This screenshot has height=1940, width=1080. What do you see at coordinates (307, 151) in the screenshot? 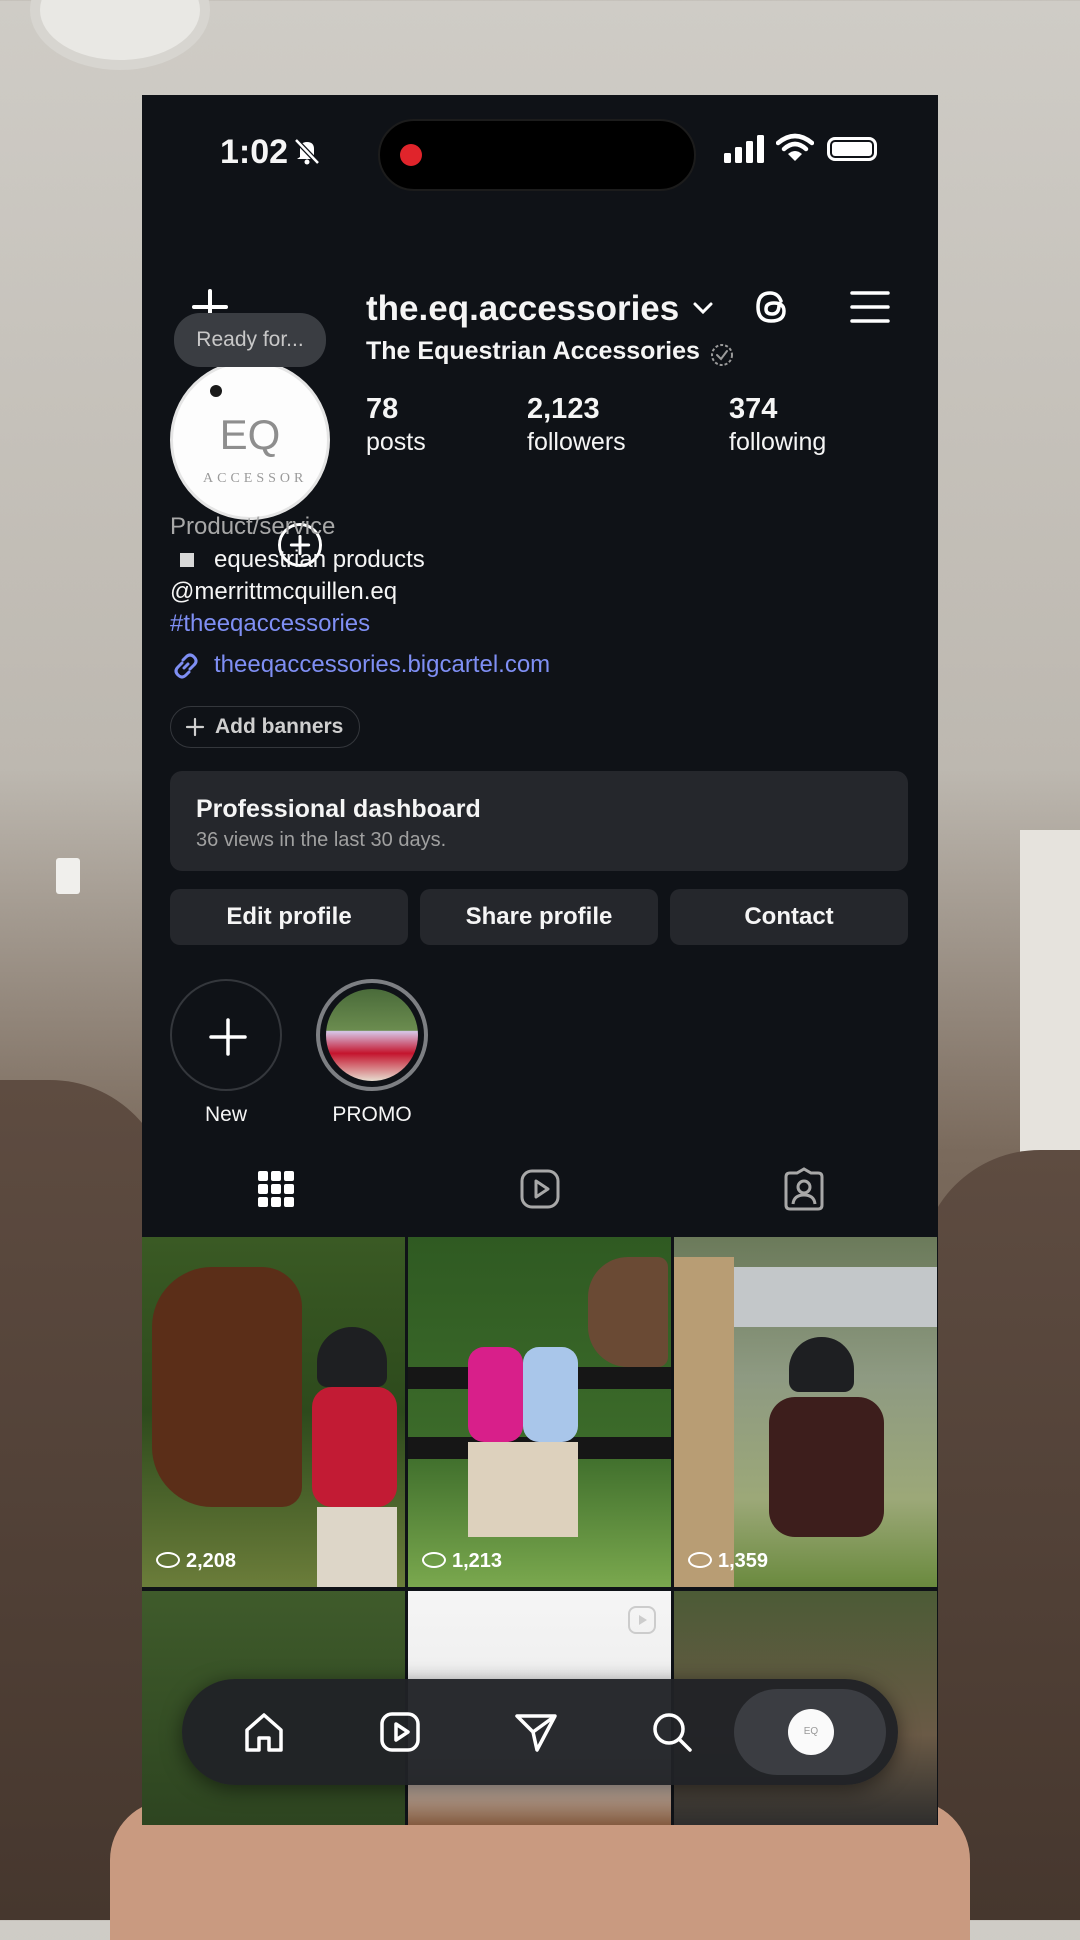
I see `bell-muted-icon` at bounding box center [307, 151].